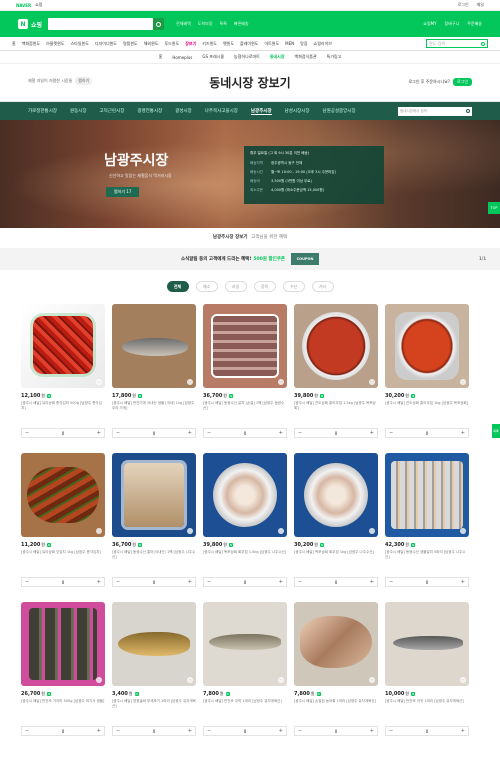 This screenshot has width=500, height=757. I want to click on market-tab-9: 남원공설중앙시장, so click(338, 111).